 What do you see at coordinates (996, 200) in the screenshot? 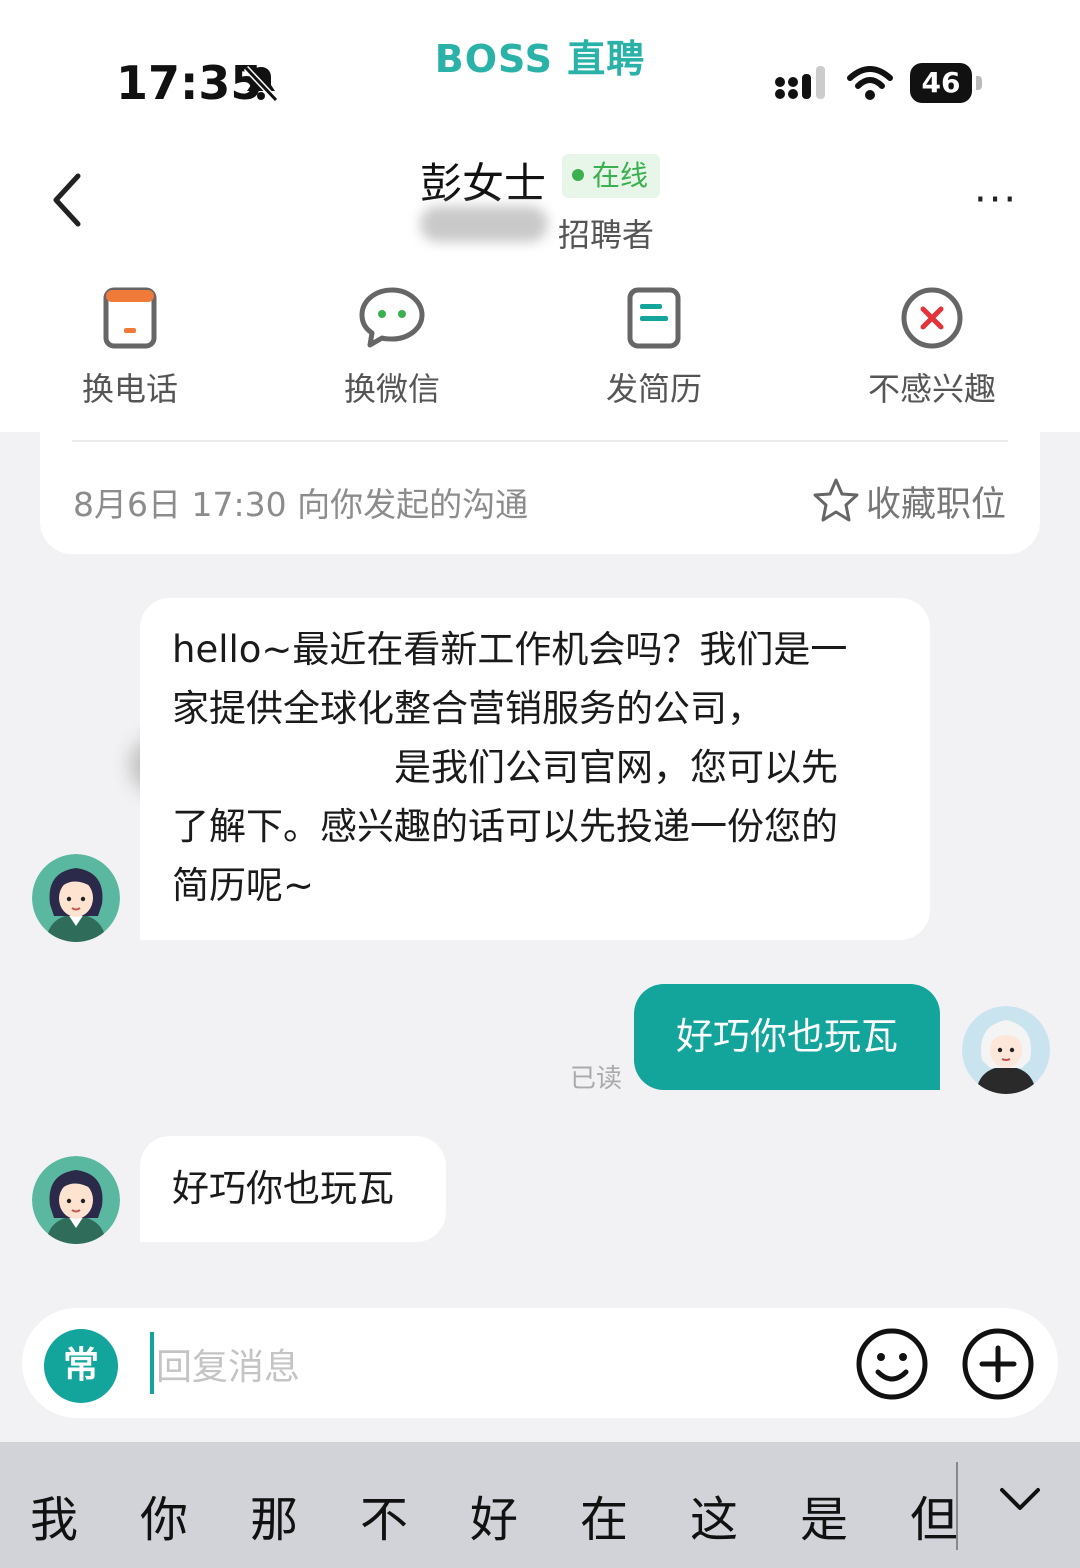
I see `more-button: ···` at bounding box center [996, 200].